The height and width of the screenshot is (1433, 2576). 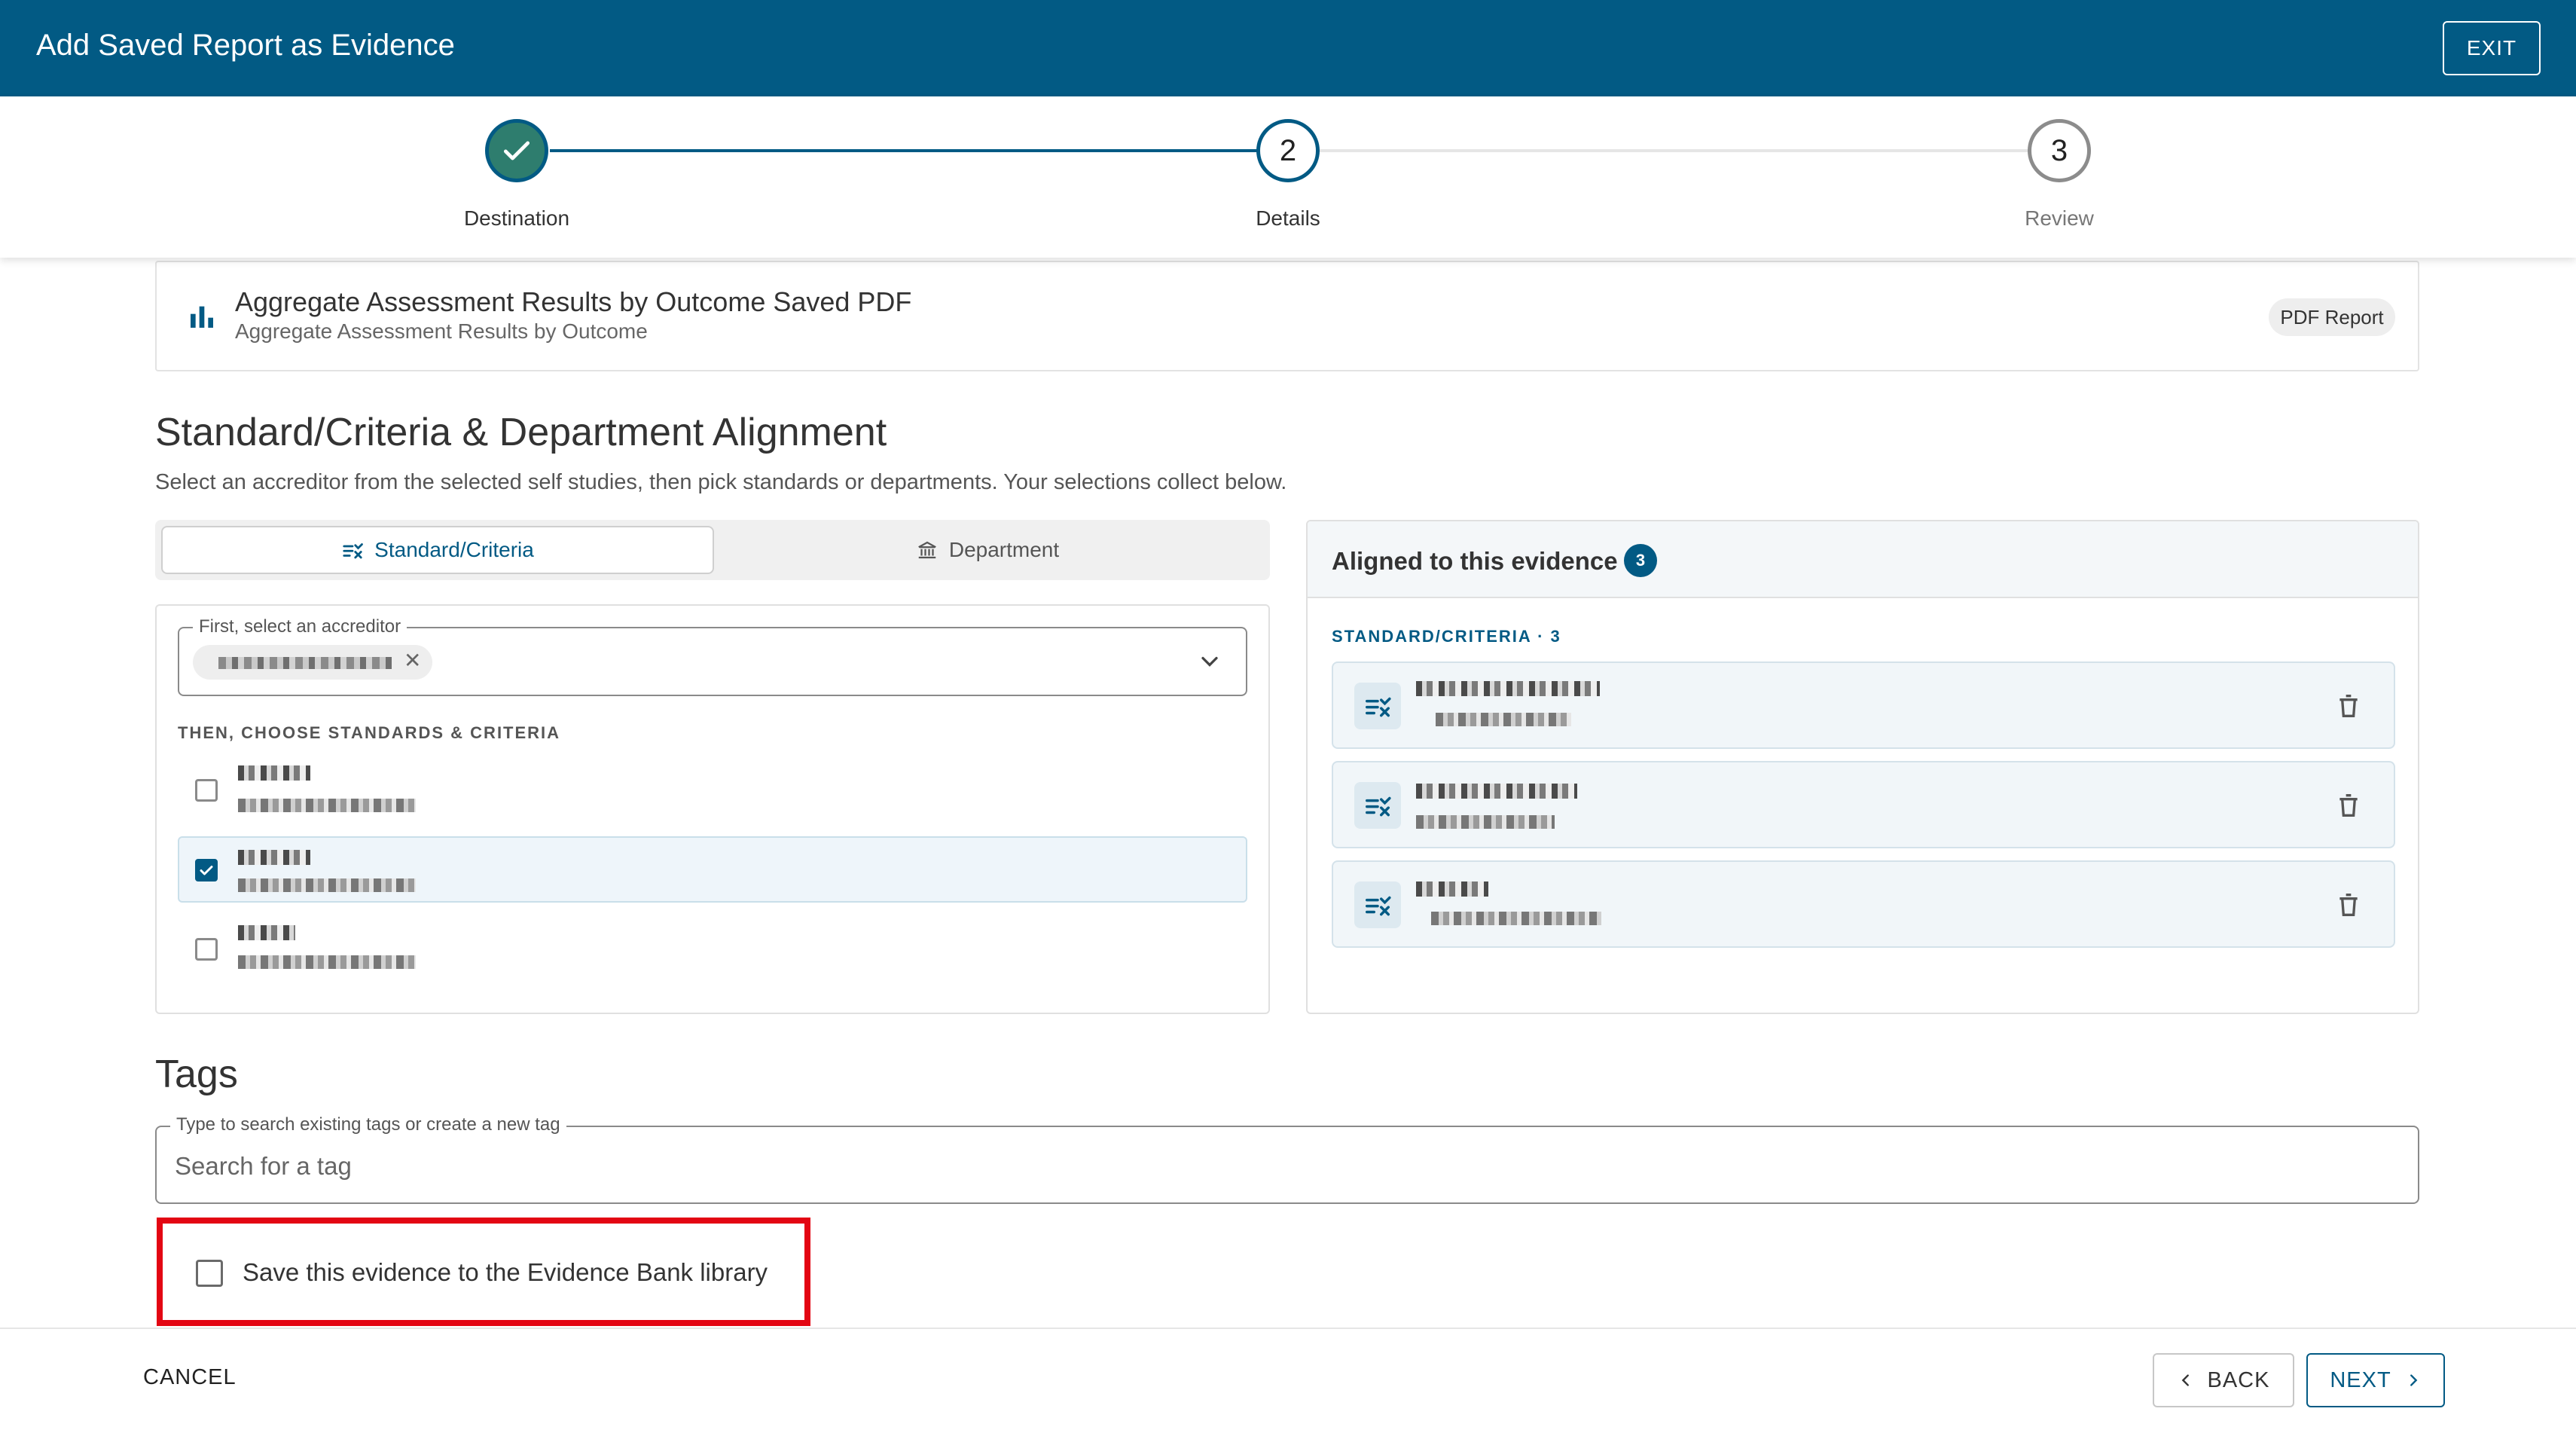 I want to click on accreditor-label: First, select an accreditor, so click(x=300, y=626).